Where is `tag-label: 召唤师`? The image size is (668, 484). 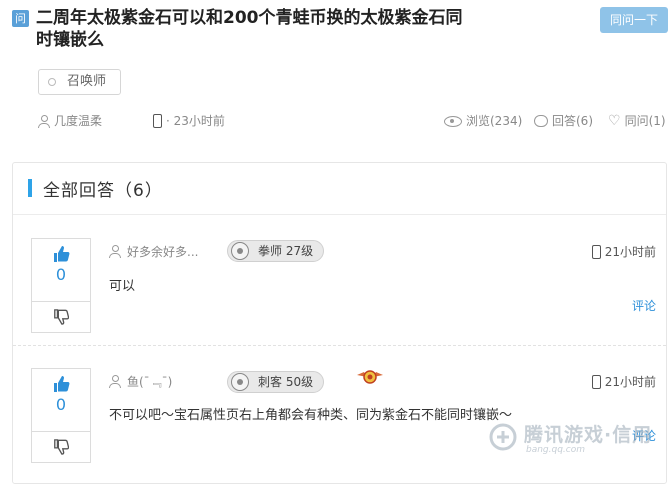
tag-label: 召唤师 is located at coordinates (87, 81).